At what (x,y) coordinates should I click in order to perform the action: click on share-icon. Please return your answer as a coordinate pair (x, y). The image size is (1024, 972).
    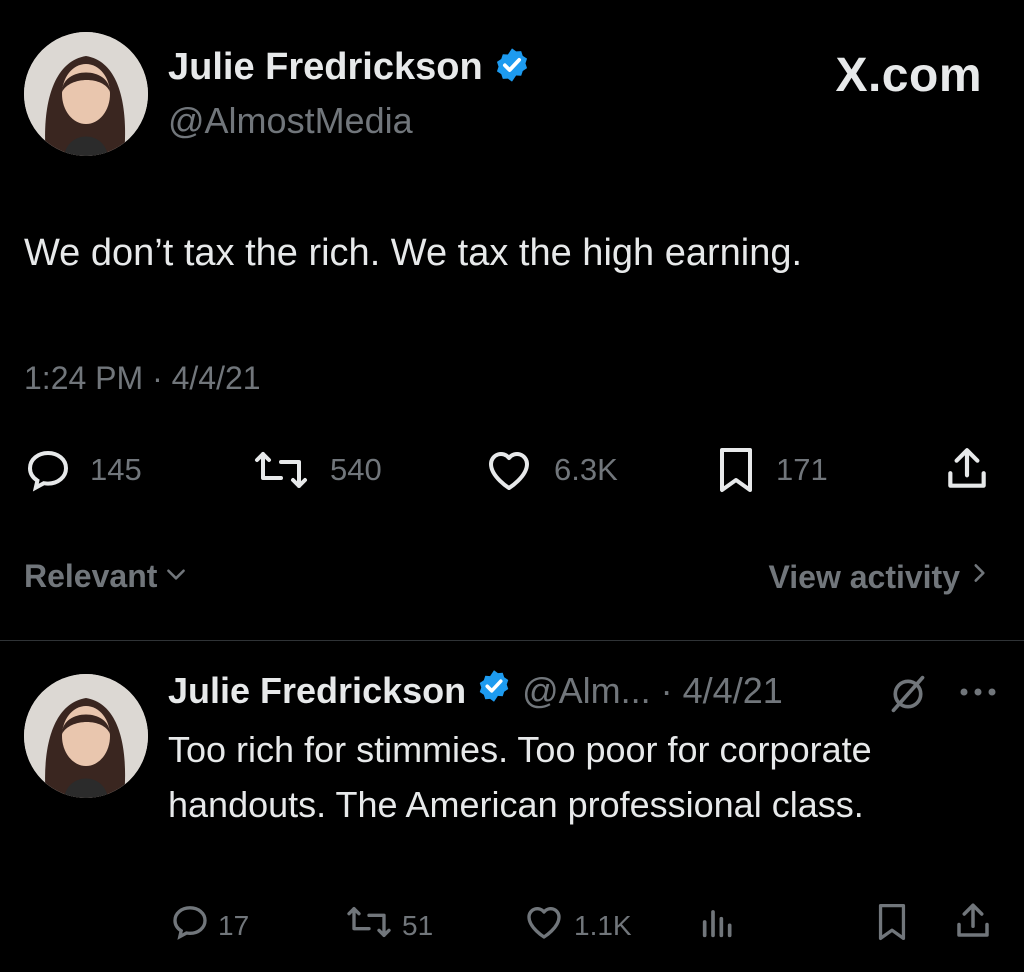
    Looking at the image, I should click on (967, 473).